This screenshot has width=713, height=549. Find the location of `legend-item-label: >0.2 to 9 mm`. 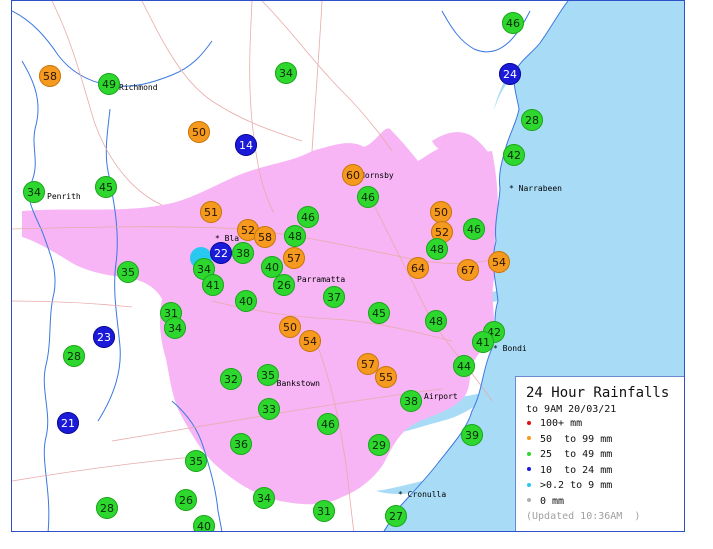

legend-item-label: >0.2 to 9 mm is located at coordinates (576, 486).